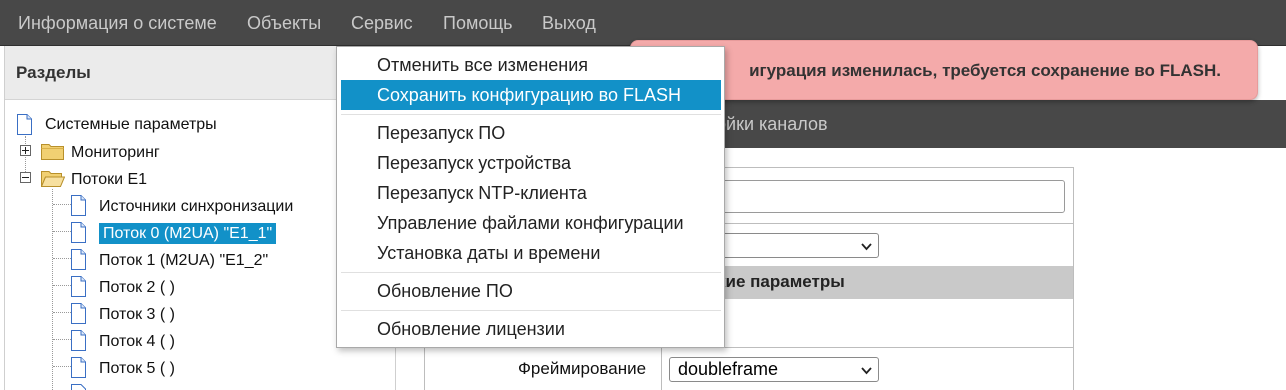  Describe the element at coordinates (25, 177) in the screenshot. I see `collapse-icon` at that location.